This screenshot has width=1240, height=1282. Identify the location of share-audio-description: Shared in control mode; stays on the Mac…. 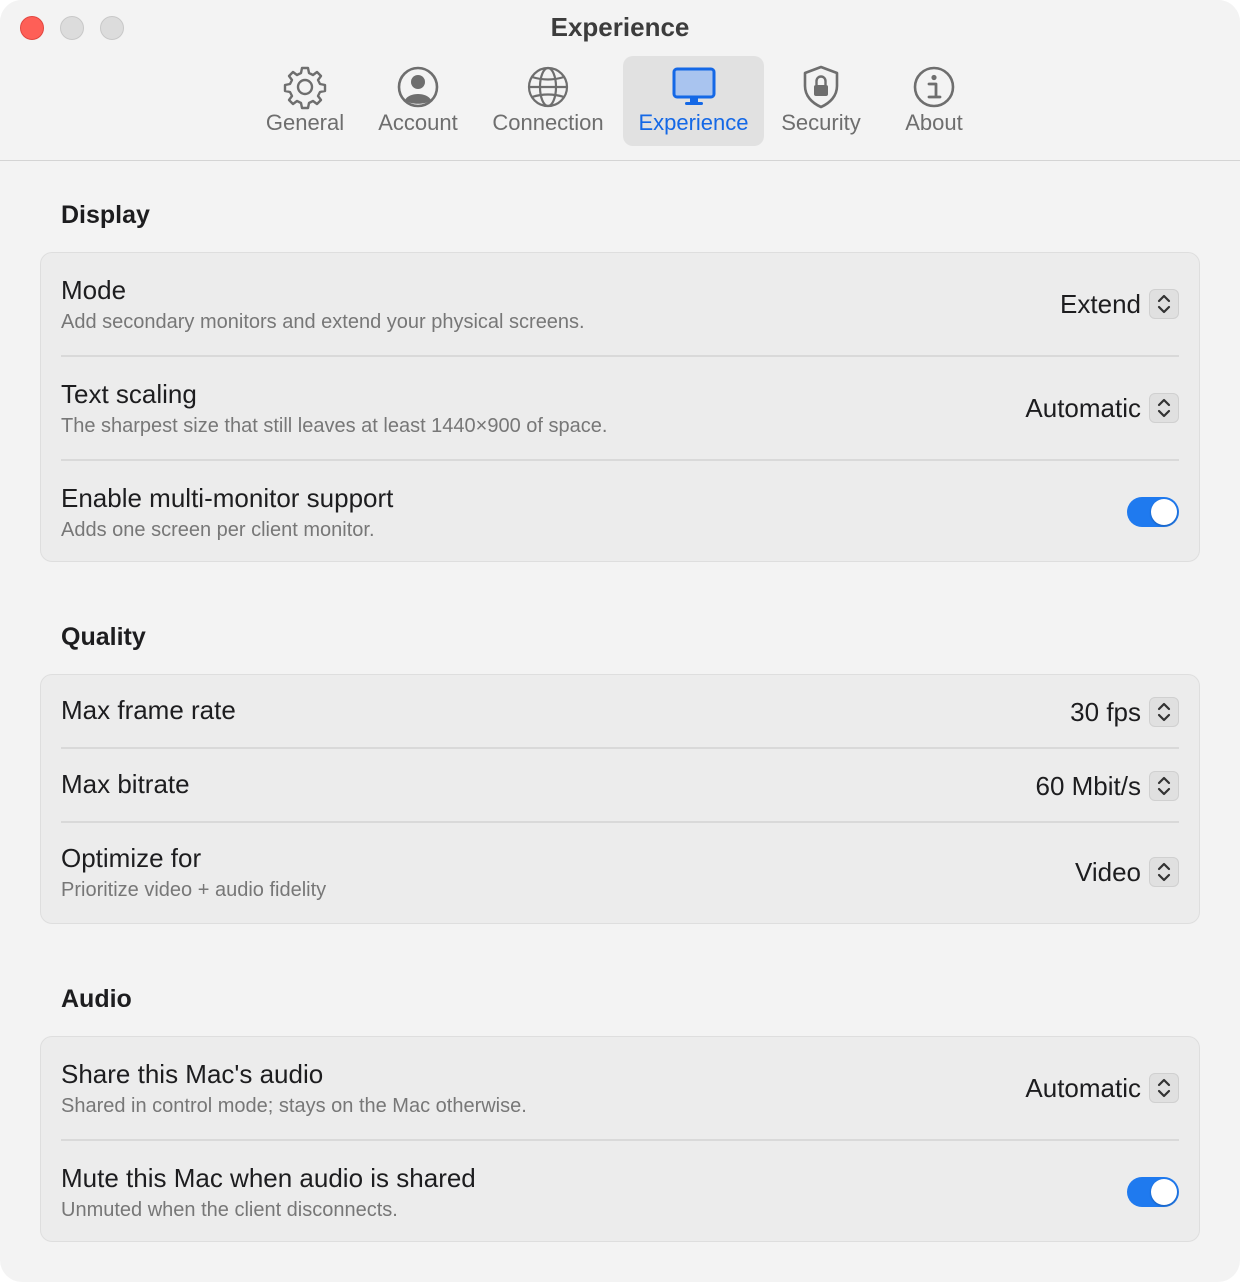
(294, 1106).